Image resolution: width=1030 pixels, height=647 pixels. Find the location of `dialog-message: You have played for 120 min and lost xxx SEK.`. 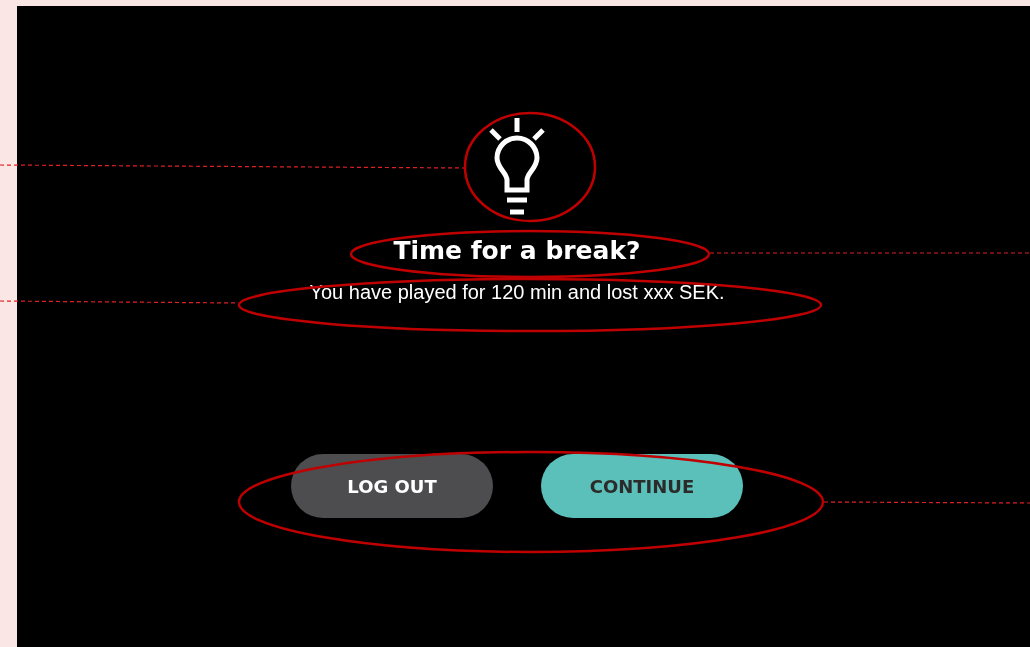

dialog-message: You have played for 120 min and lost xxx SEK. is located at coordinates (517, 292).